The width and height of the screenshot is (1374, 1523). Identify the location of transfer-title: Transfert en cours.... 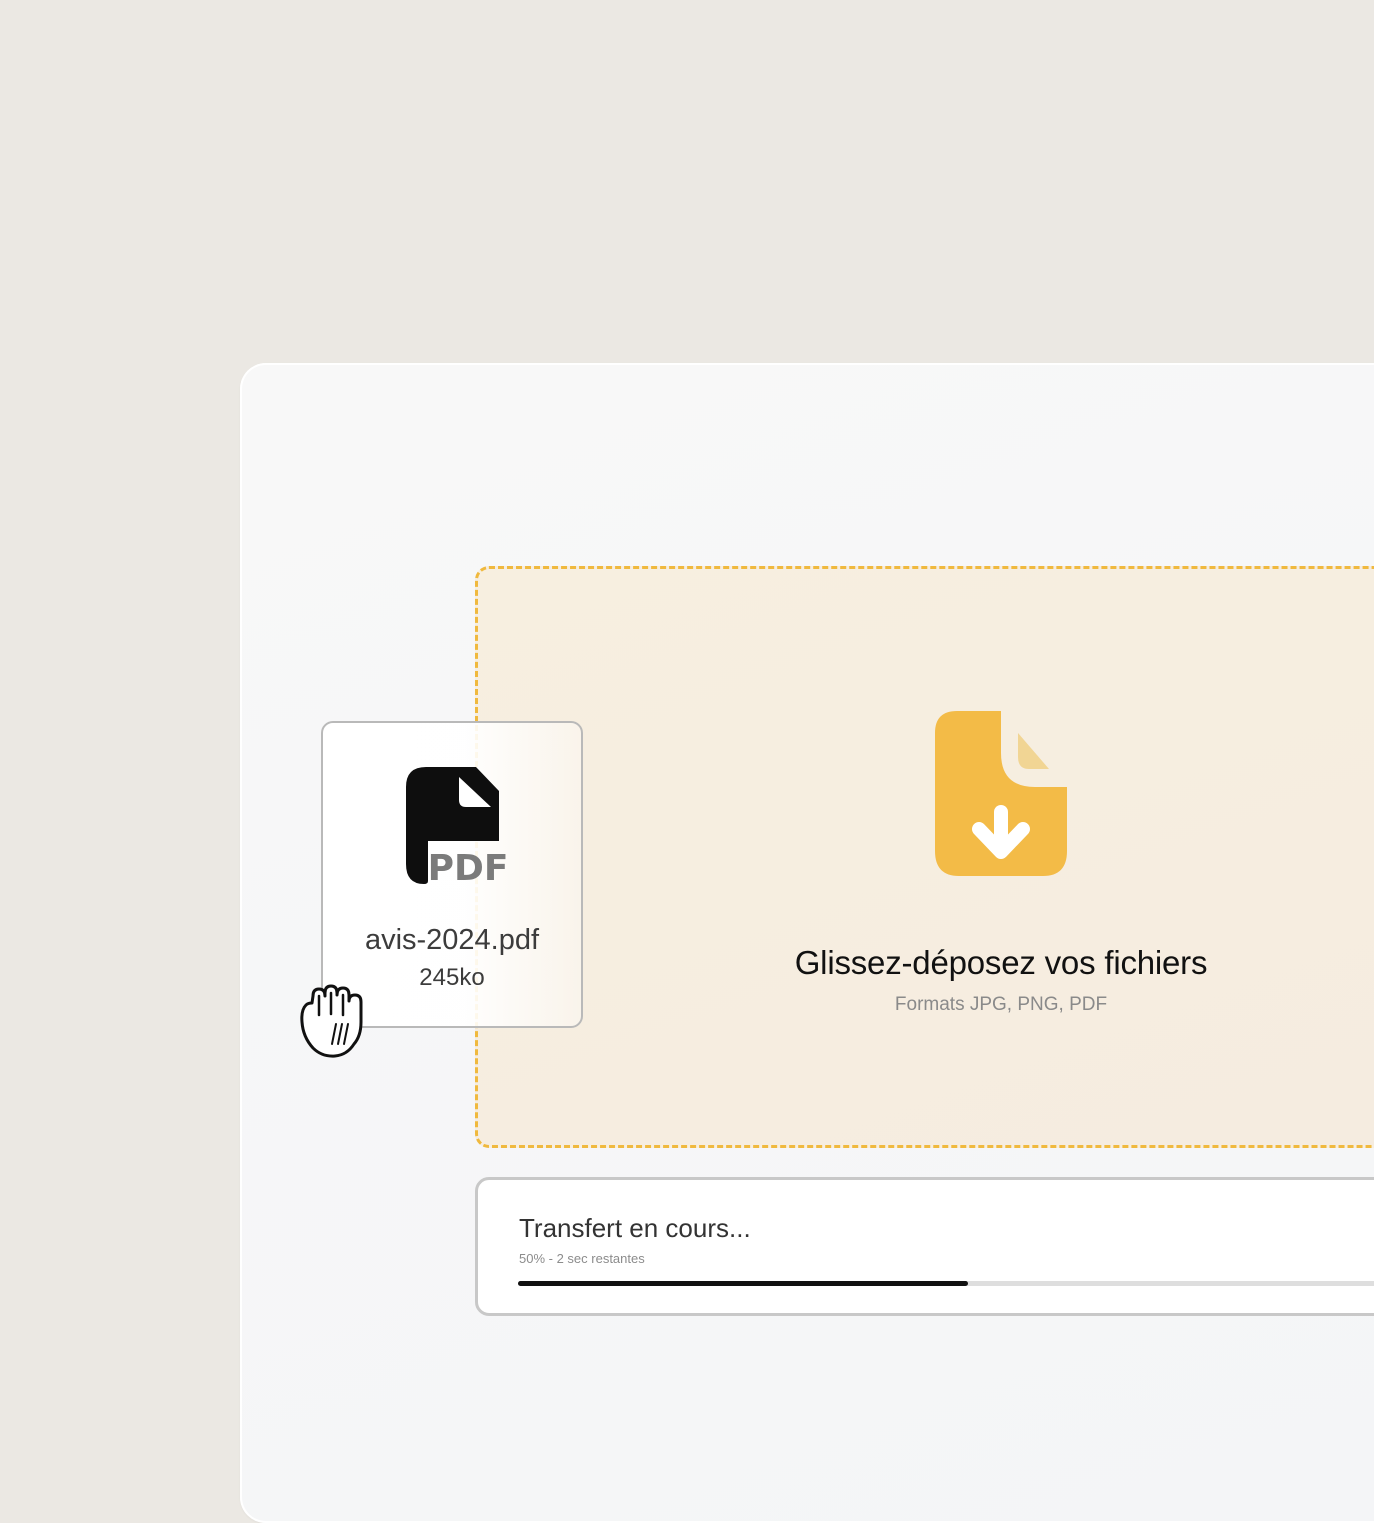
(635, 1228).